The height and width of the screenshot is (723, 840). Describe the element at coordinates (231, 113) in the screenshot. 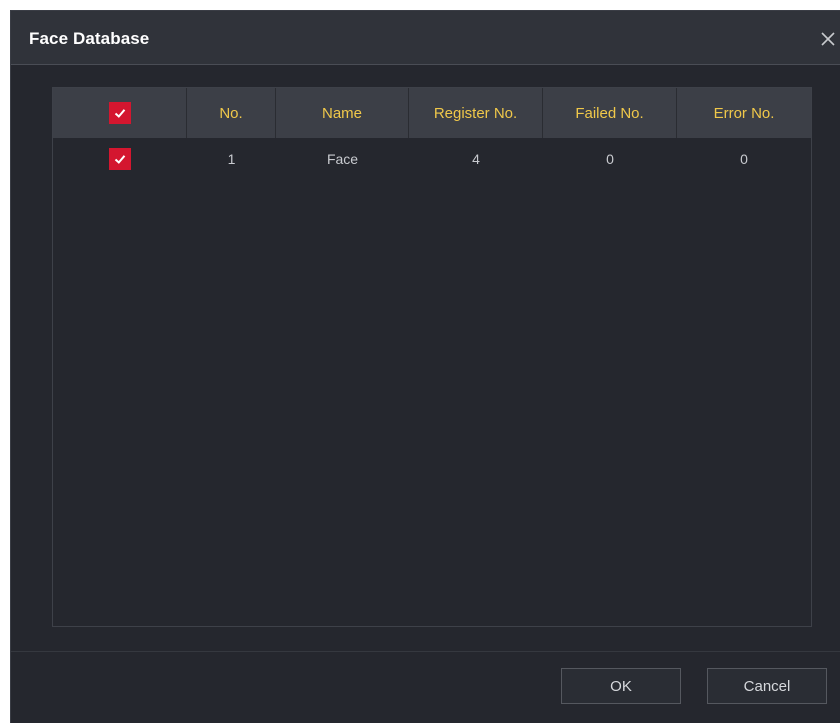

I see `column-header-no: No.` at that location.